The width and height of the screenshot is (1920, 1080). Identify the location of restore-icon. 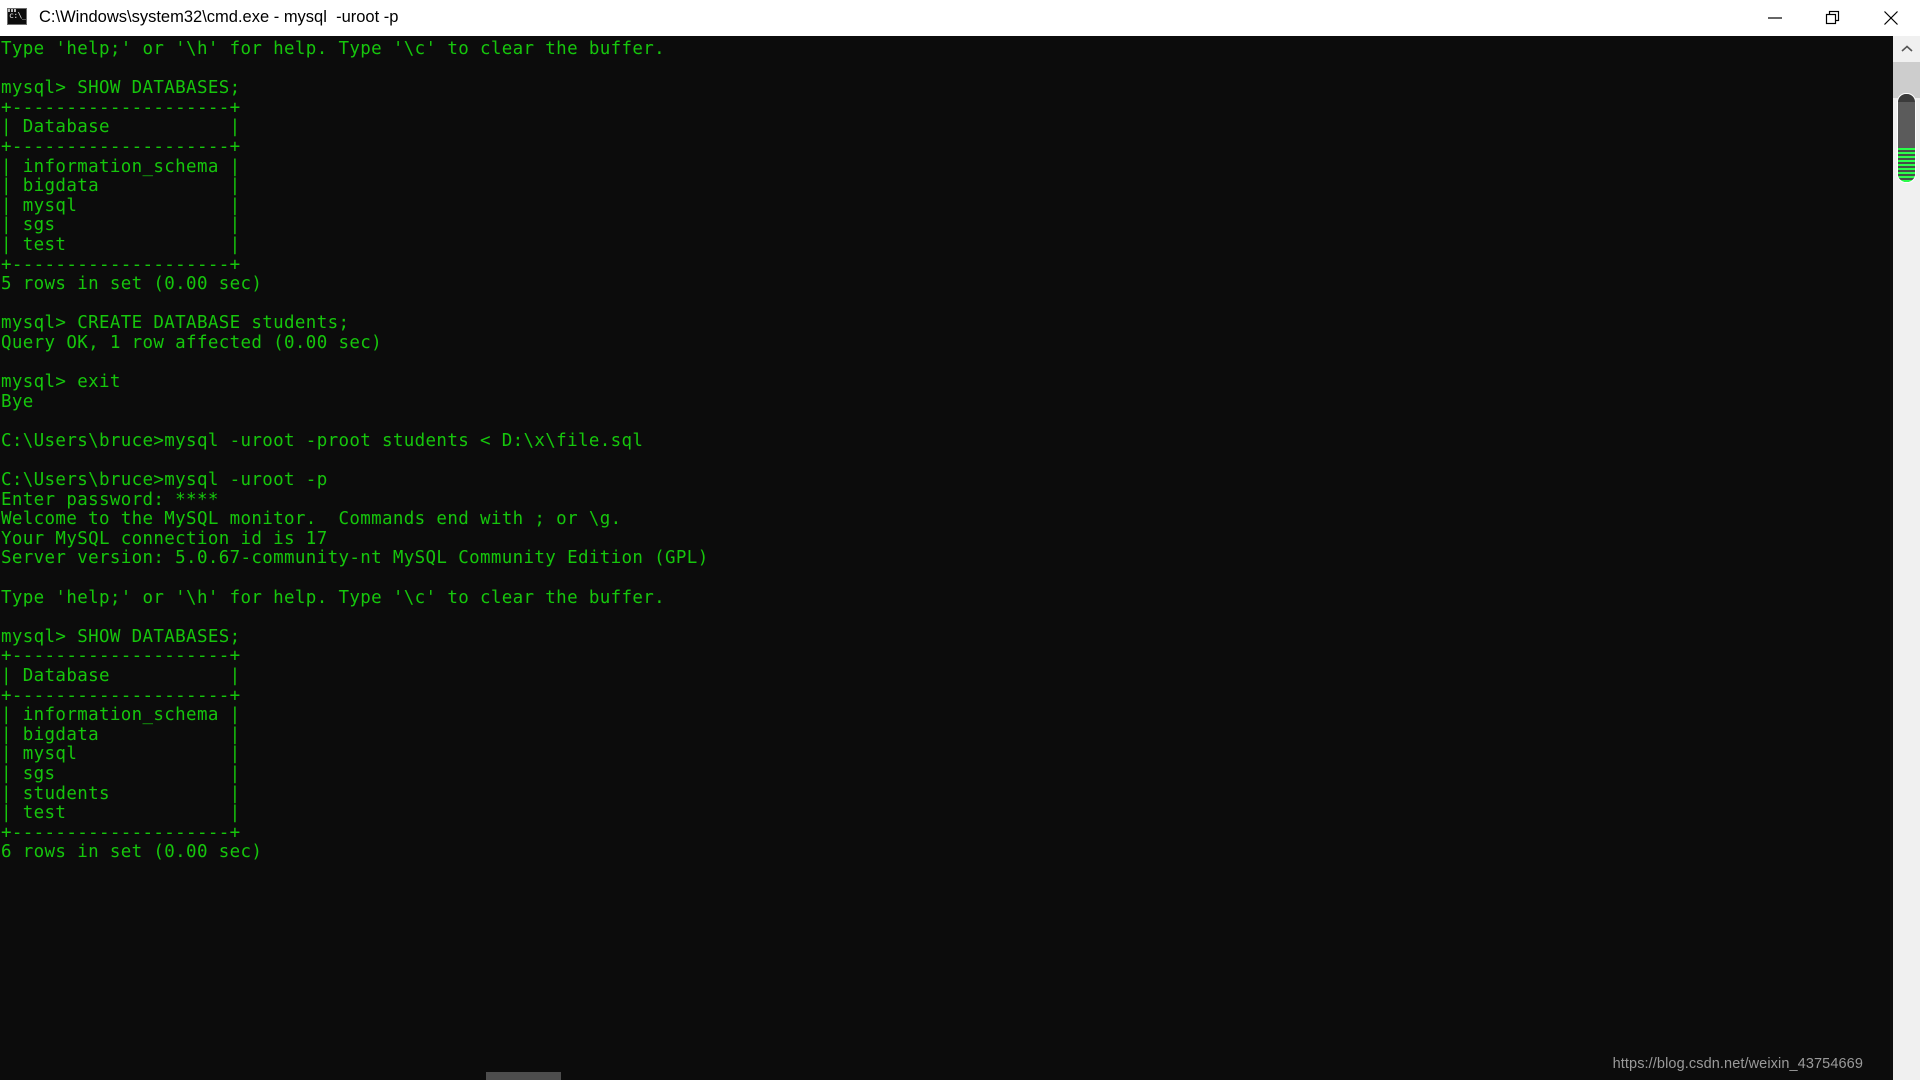
(1832, 17).